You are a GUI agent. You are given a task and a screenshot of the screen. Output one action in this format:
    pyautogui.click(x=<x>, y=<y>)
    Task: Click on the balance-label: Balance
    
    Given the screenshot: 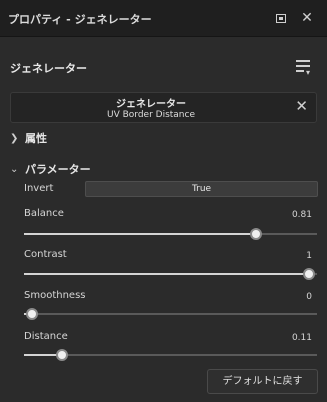 What is the action you would take?
    pyautogui.click(x=44, y=213)
    